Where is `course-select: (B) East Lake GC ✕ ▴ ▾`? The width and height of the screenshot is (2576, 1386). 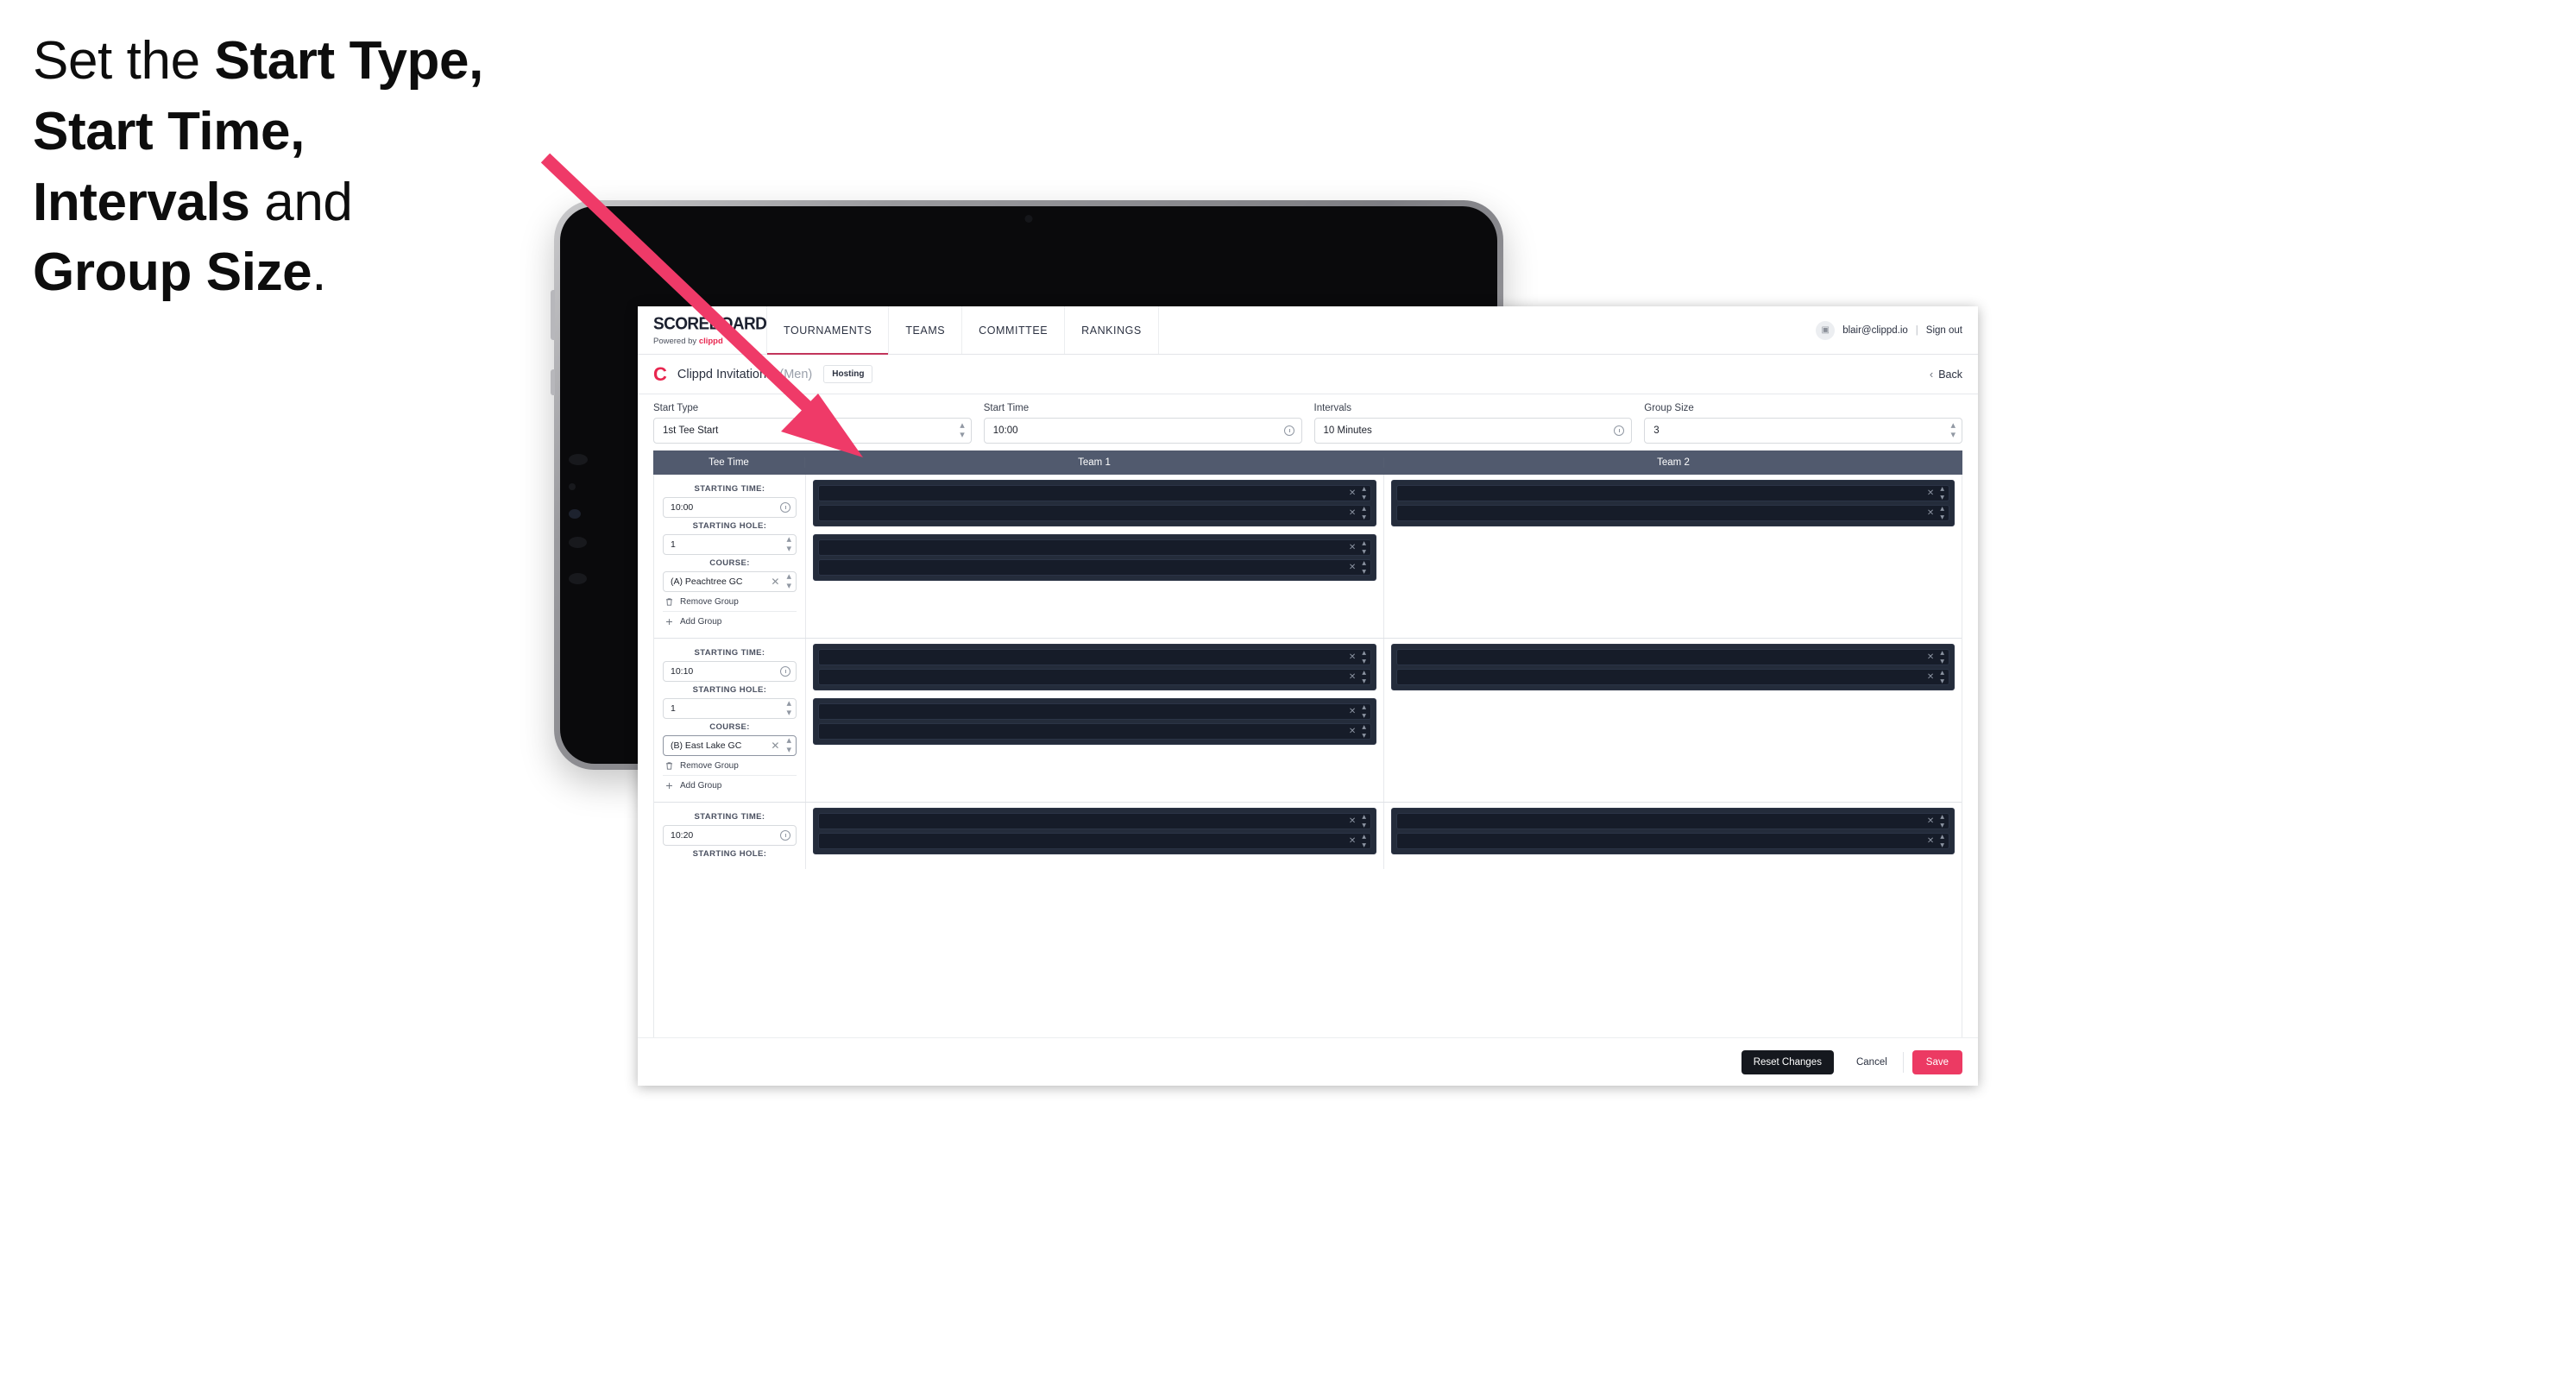
course-select: (B) East Lake GC ✕ ▴ ▾ is located at coordinates (730, 745).